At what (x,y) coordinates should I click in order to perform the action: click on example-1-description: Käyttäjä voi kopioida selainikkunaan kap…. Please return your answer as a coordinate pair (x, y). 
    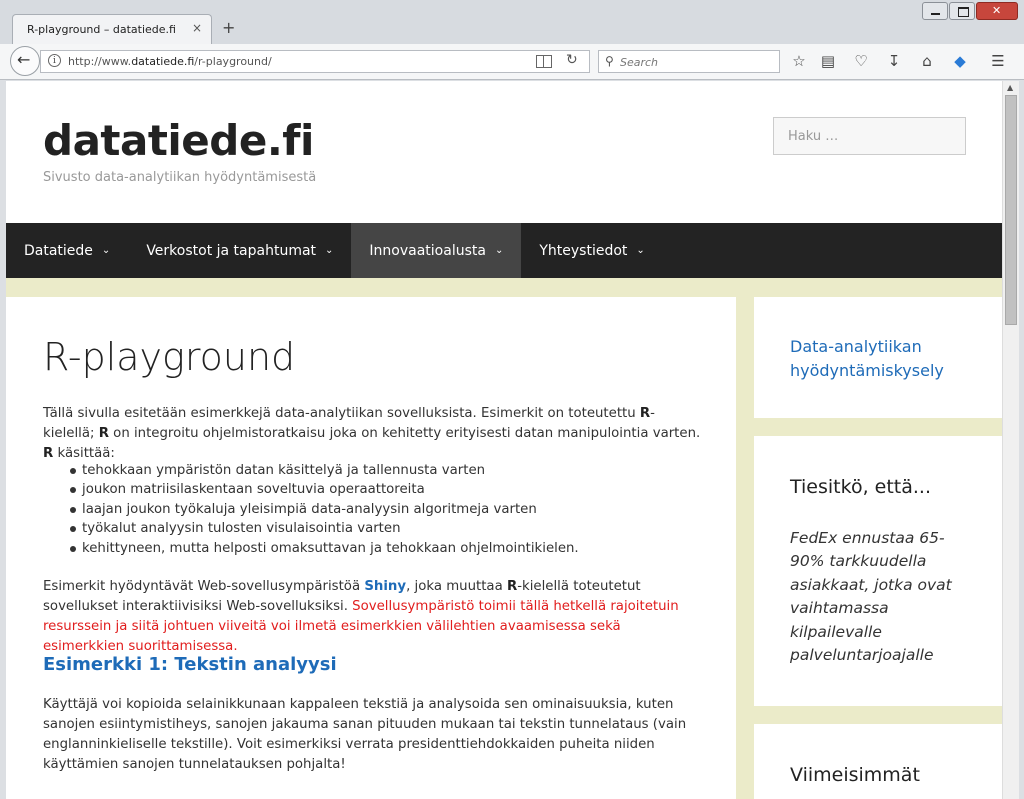
    Looking at the image, I should click on (365, 734).